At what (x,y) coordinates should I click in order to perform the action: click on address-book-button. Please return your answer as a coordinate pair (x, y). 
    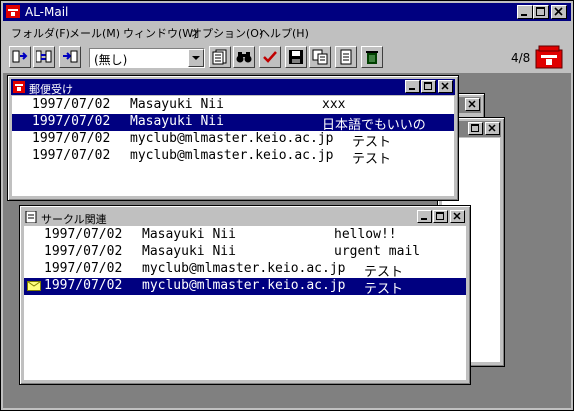
    Looking at the image, I should click on (220, 57).